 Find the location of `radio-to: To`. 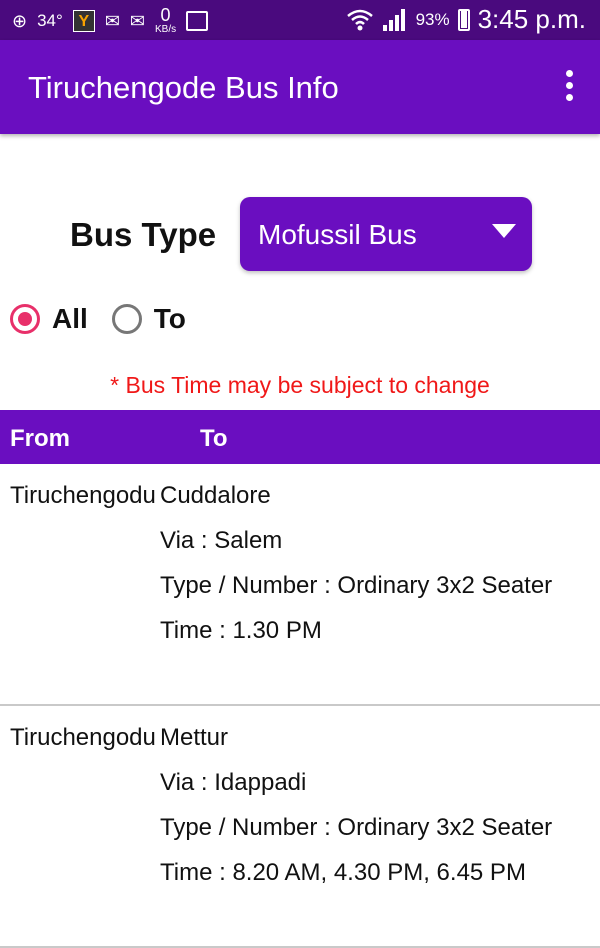

radio-to: To is located at coordinates (148, 319).